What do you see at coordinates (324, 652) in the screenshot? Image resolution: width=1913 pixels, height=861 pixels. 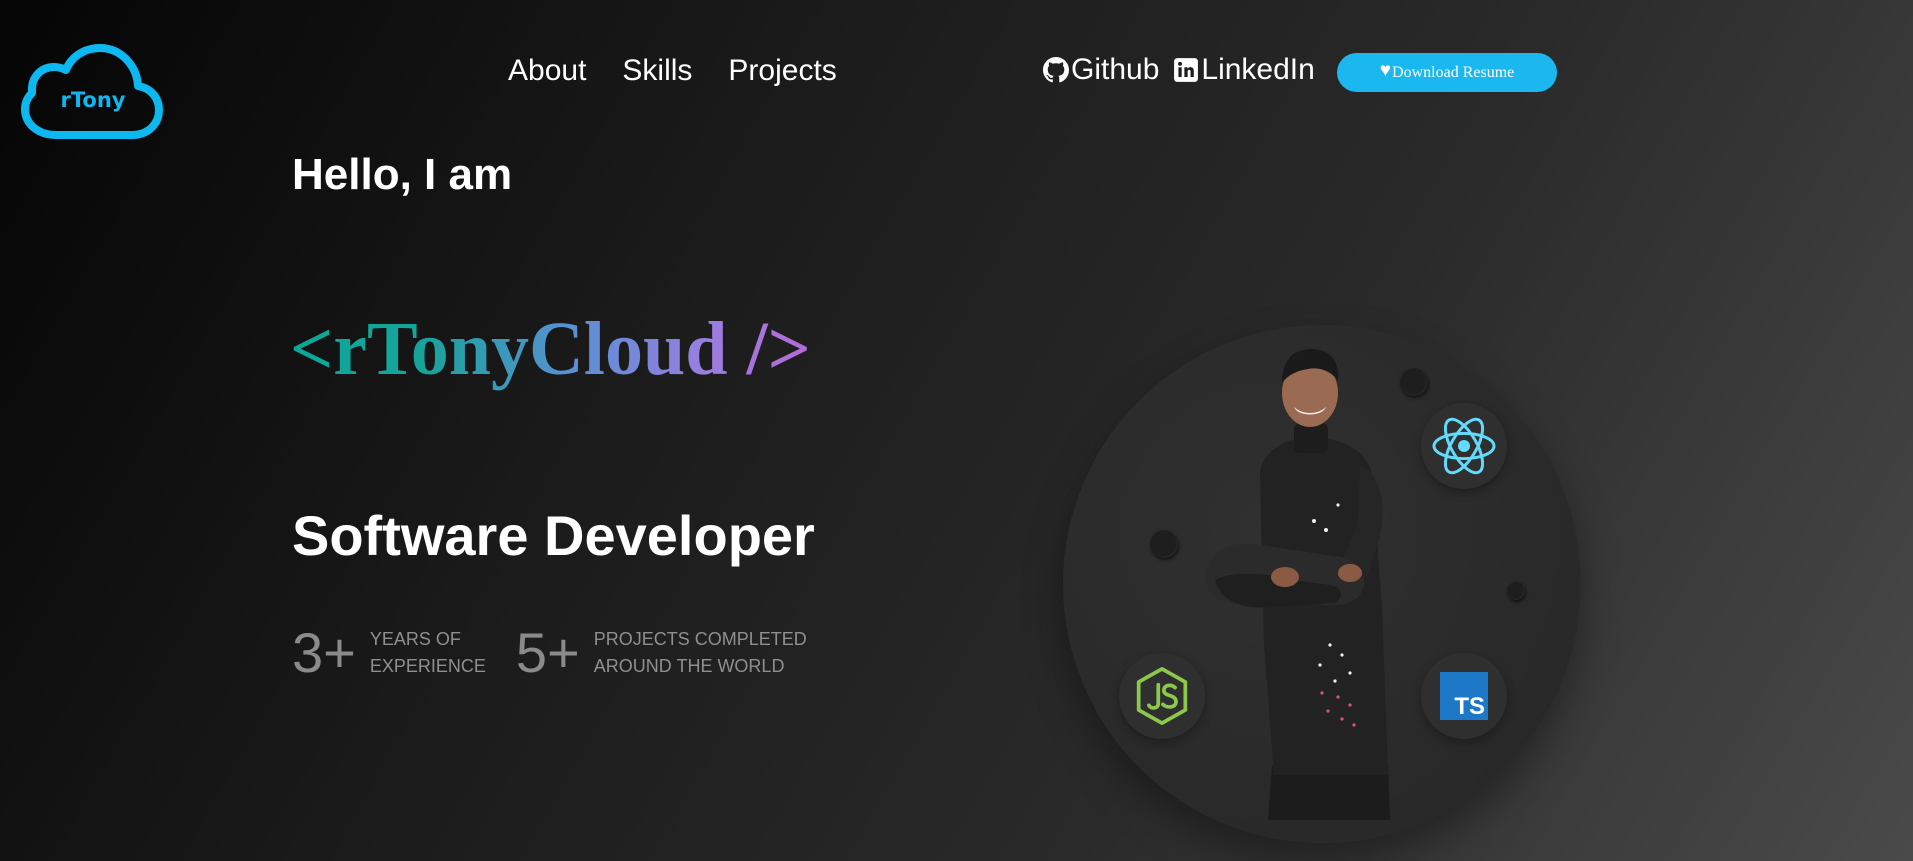 I see `stat-number: 3+` at bounding box center [324, 652].